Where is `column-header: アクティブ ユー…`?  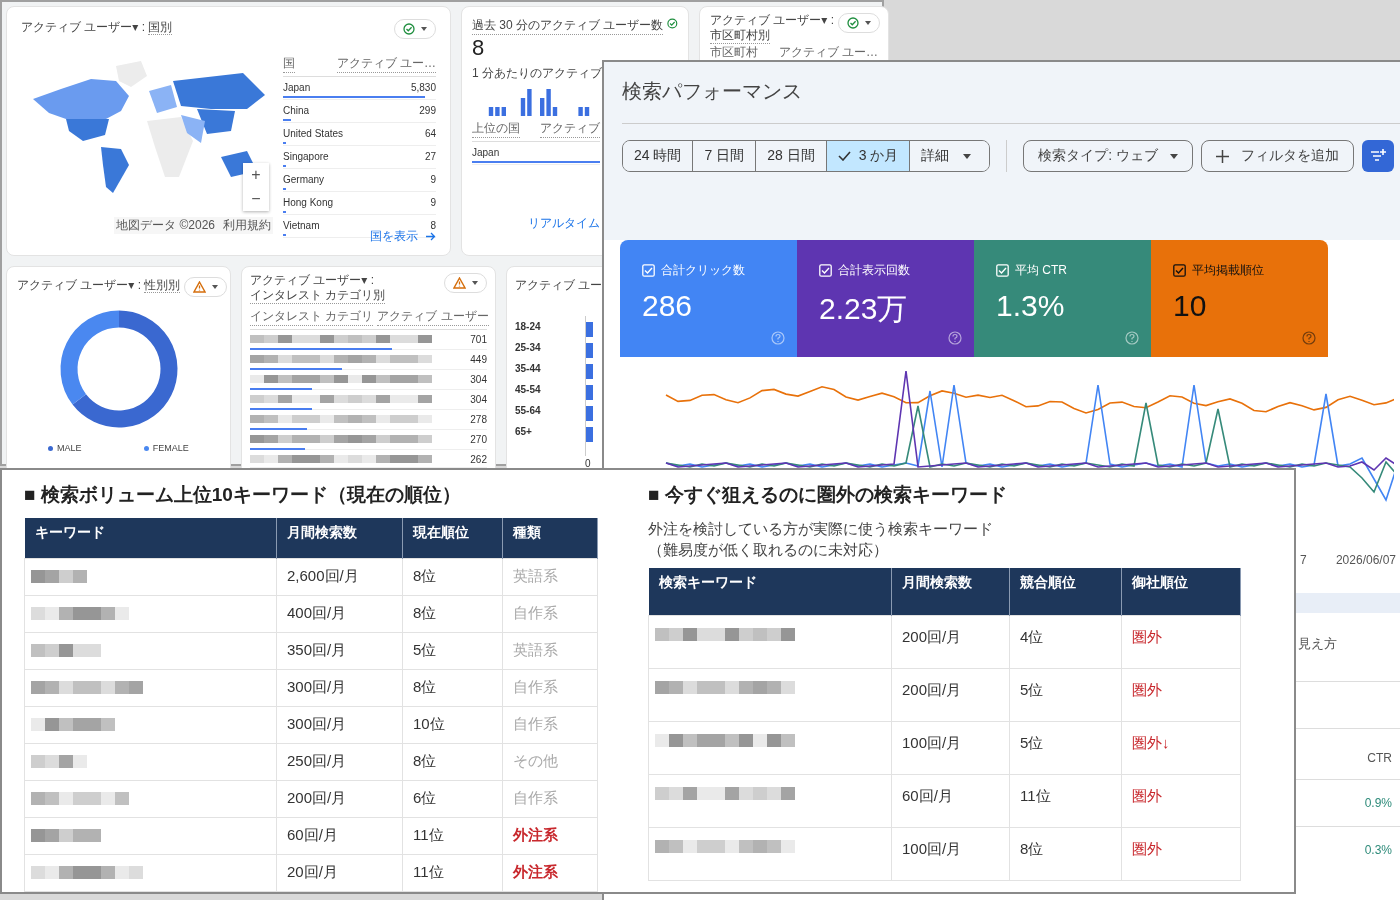 column-header: アクティブ ユー… is located at coordinates (386, 64).